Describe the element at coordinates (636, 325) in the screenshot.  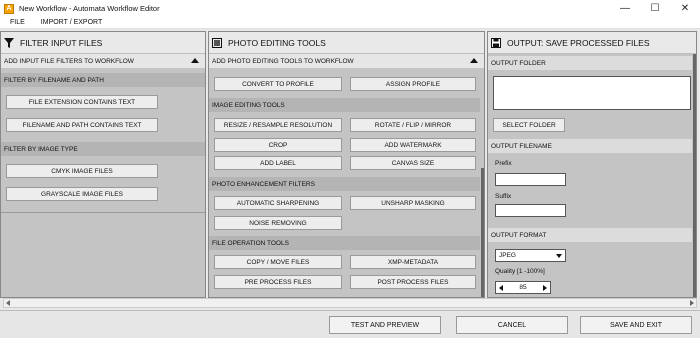
I see `save-exit-button: SAVE AND EXIT` at that location.